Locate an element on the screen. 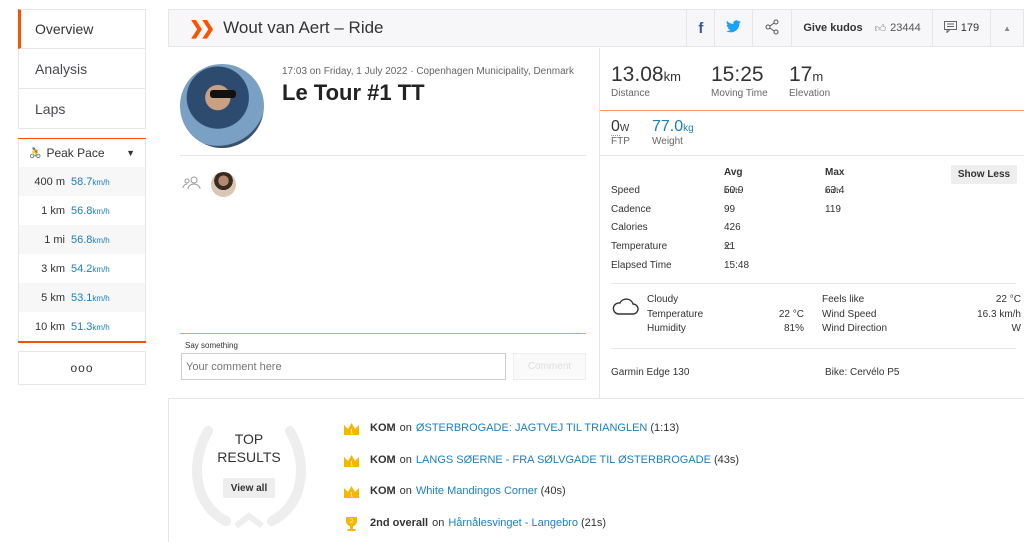 The height and width of the screenshot is (542, 1024). more-options-button: ooo is located at coordinates (82, 368).